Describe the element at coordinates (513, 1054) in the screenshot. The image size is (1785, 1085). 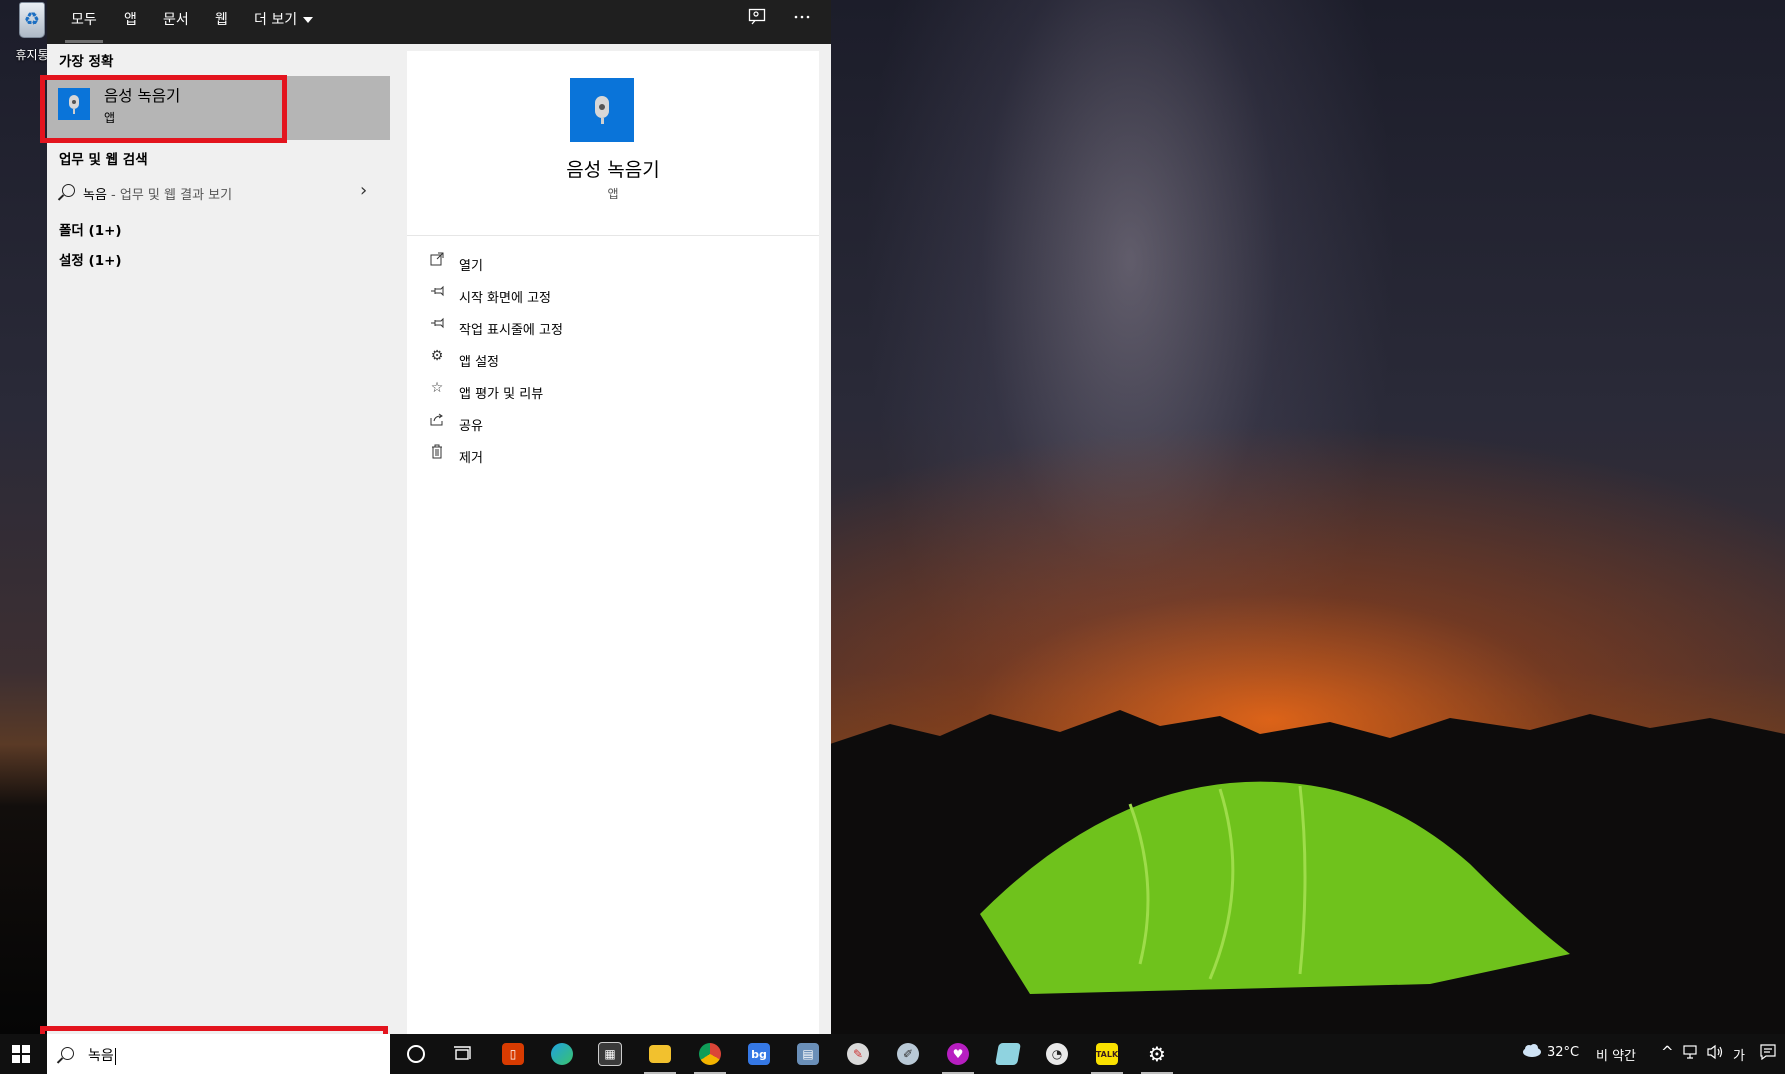
I see `office-icon: ▯` at that location.